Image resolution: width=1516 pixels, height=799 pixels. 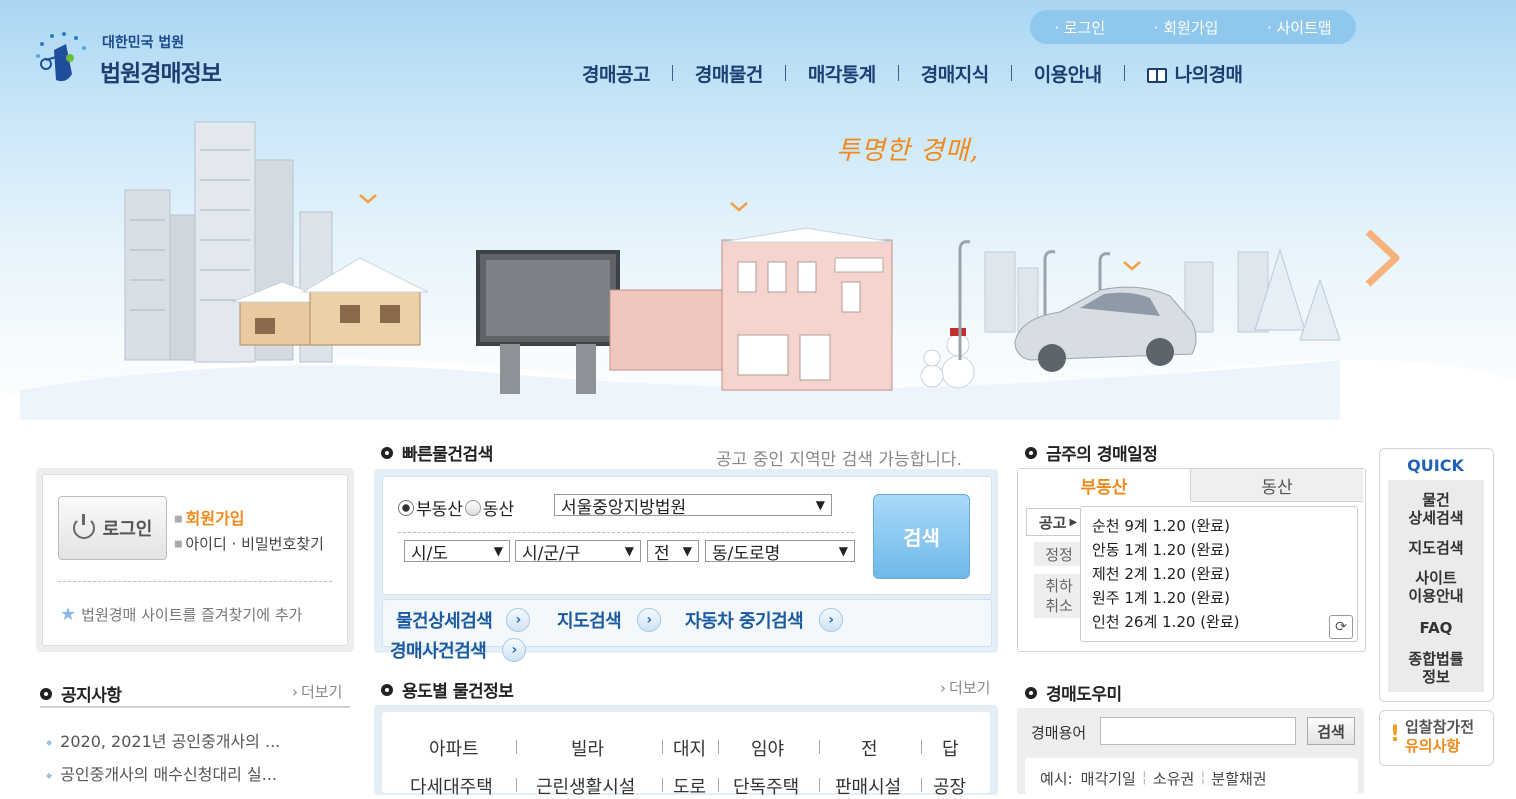 I want to click on helper-heading: 경매도우미, so click(x=1073, y=692).